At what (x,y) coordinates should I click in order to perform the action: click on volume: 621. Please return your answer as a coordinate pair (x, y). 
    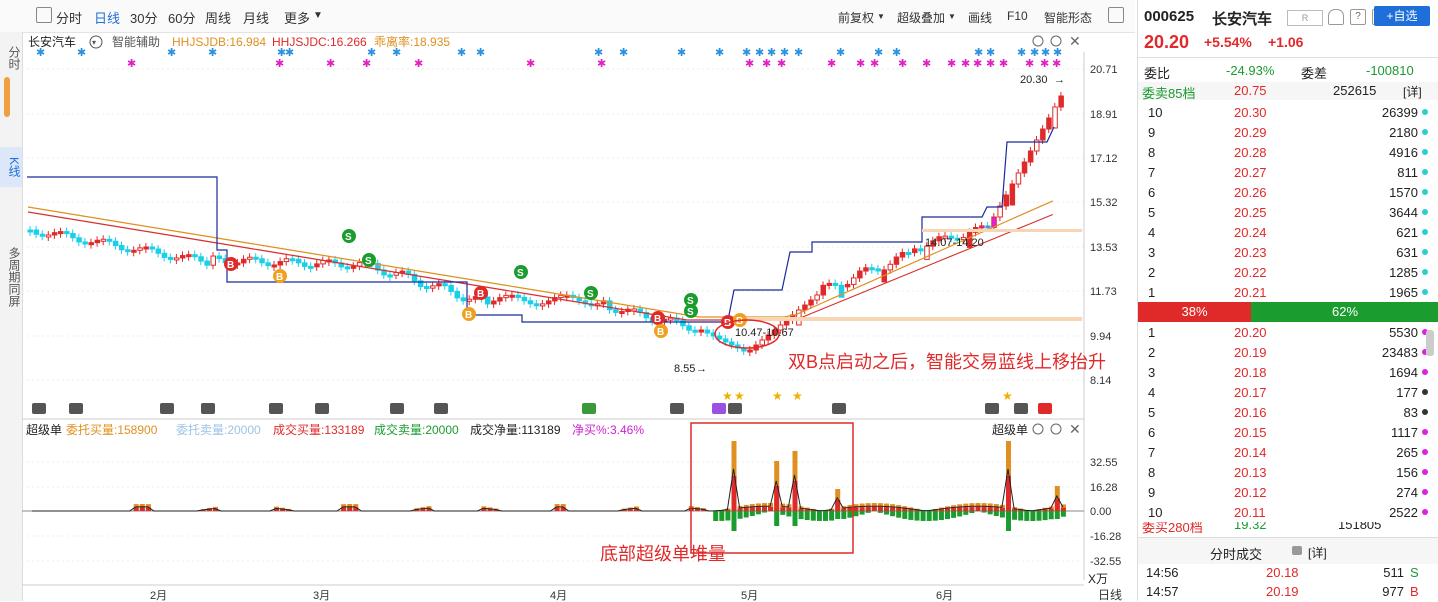
    Looking at the image, I should click on (1407, 232).